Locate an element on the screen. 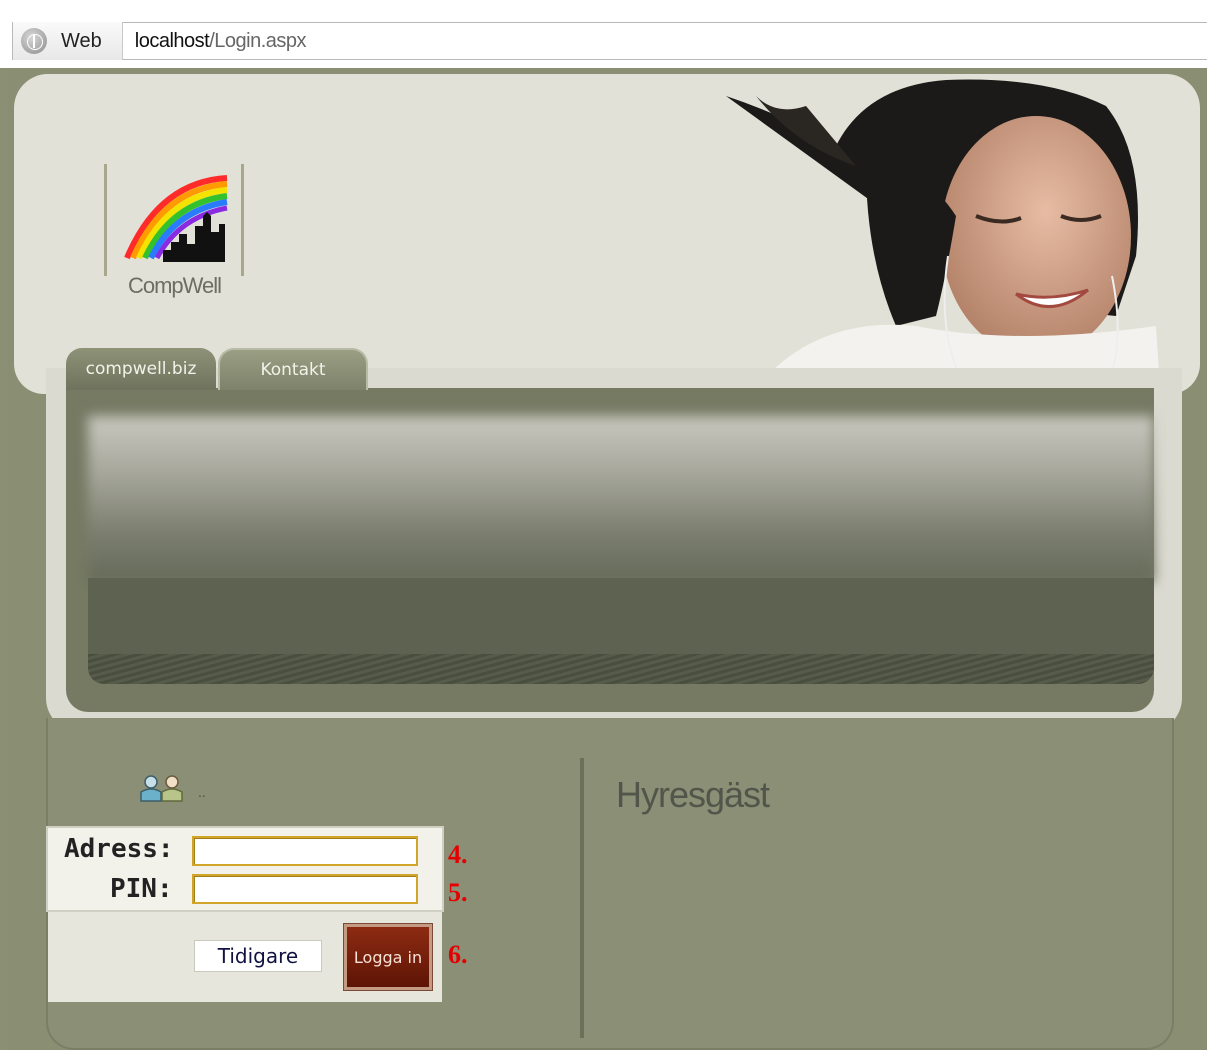 The width and height of the screenshot is (1207, 1050). login-button: Logga in is located at coordinates (388, 957).